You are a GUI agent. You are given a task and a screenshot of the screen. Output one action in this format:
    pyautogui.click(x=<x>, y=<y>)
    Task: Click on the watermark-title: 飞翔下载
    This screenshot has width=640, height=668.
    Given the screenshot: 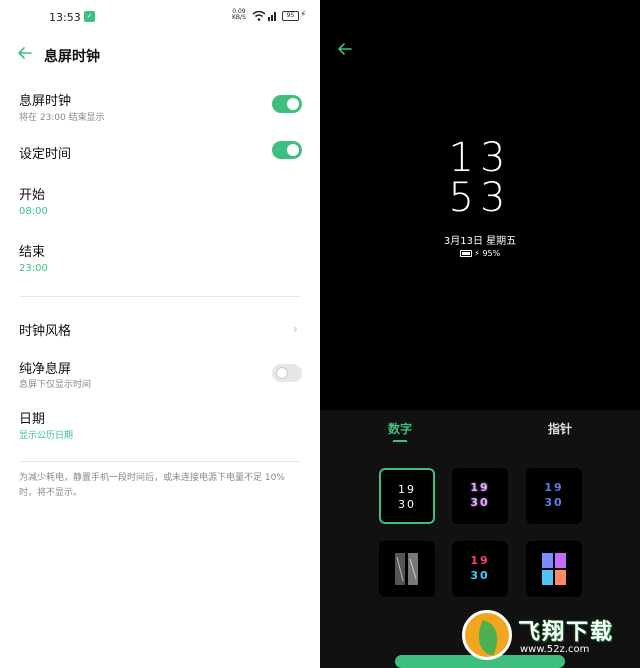 What is the action you would take?
    pyautogui.click(x=566, y=632)
    